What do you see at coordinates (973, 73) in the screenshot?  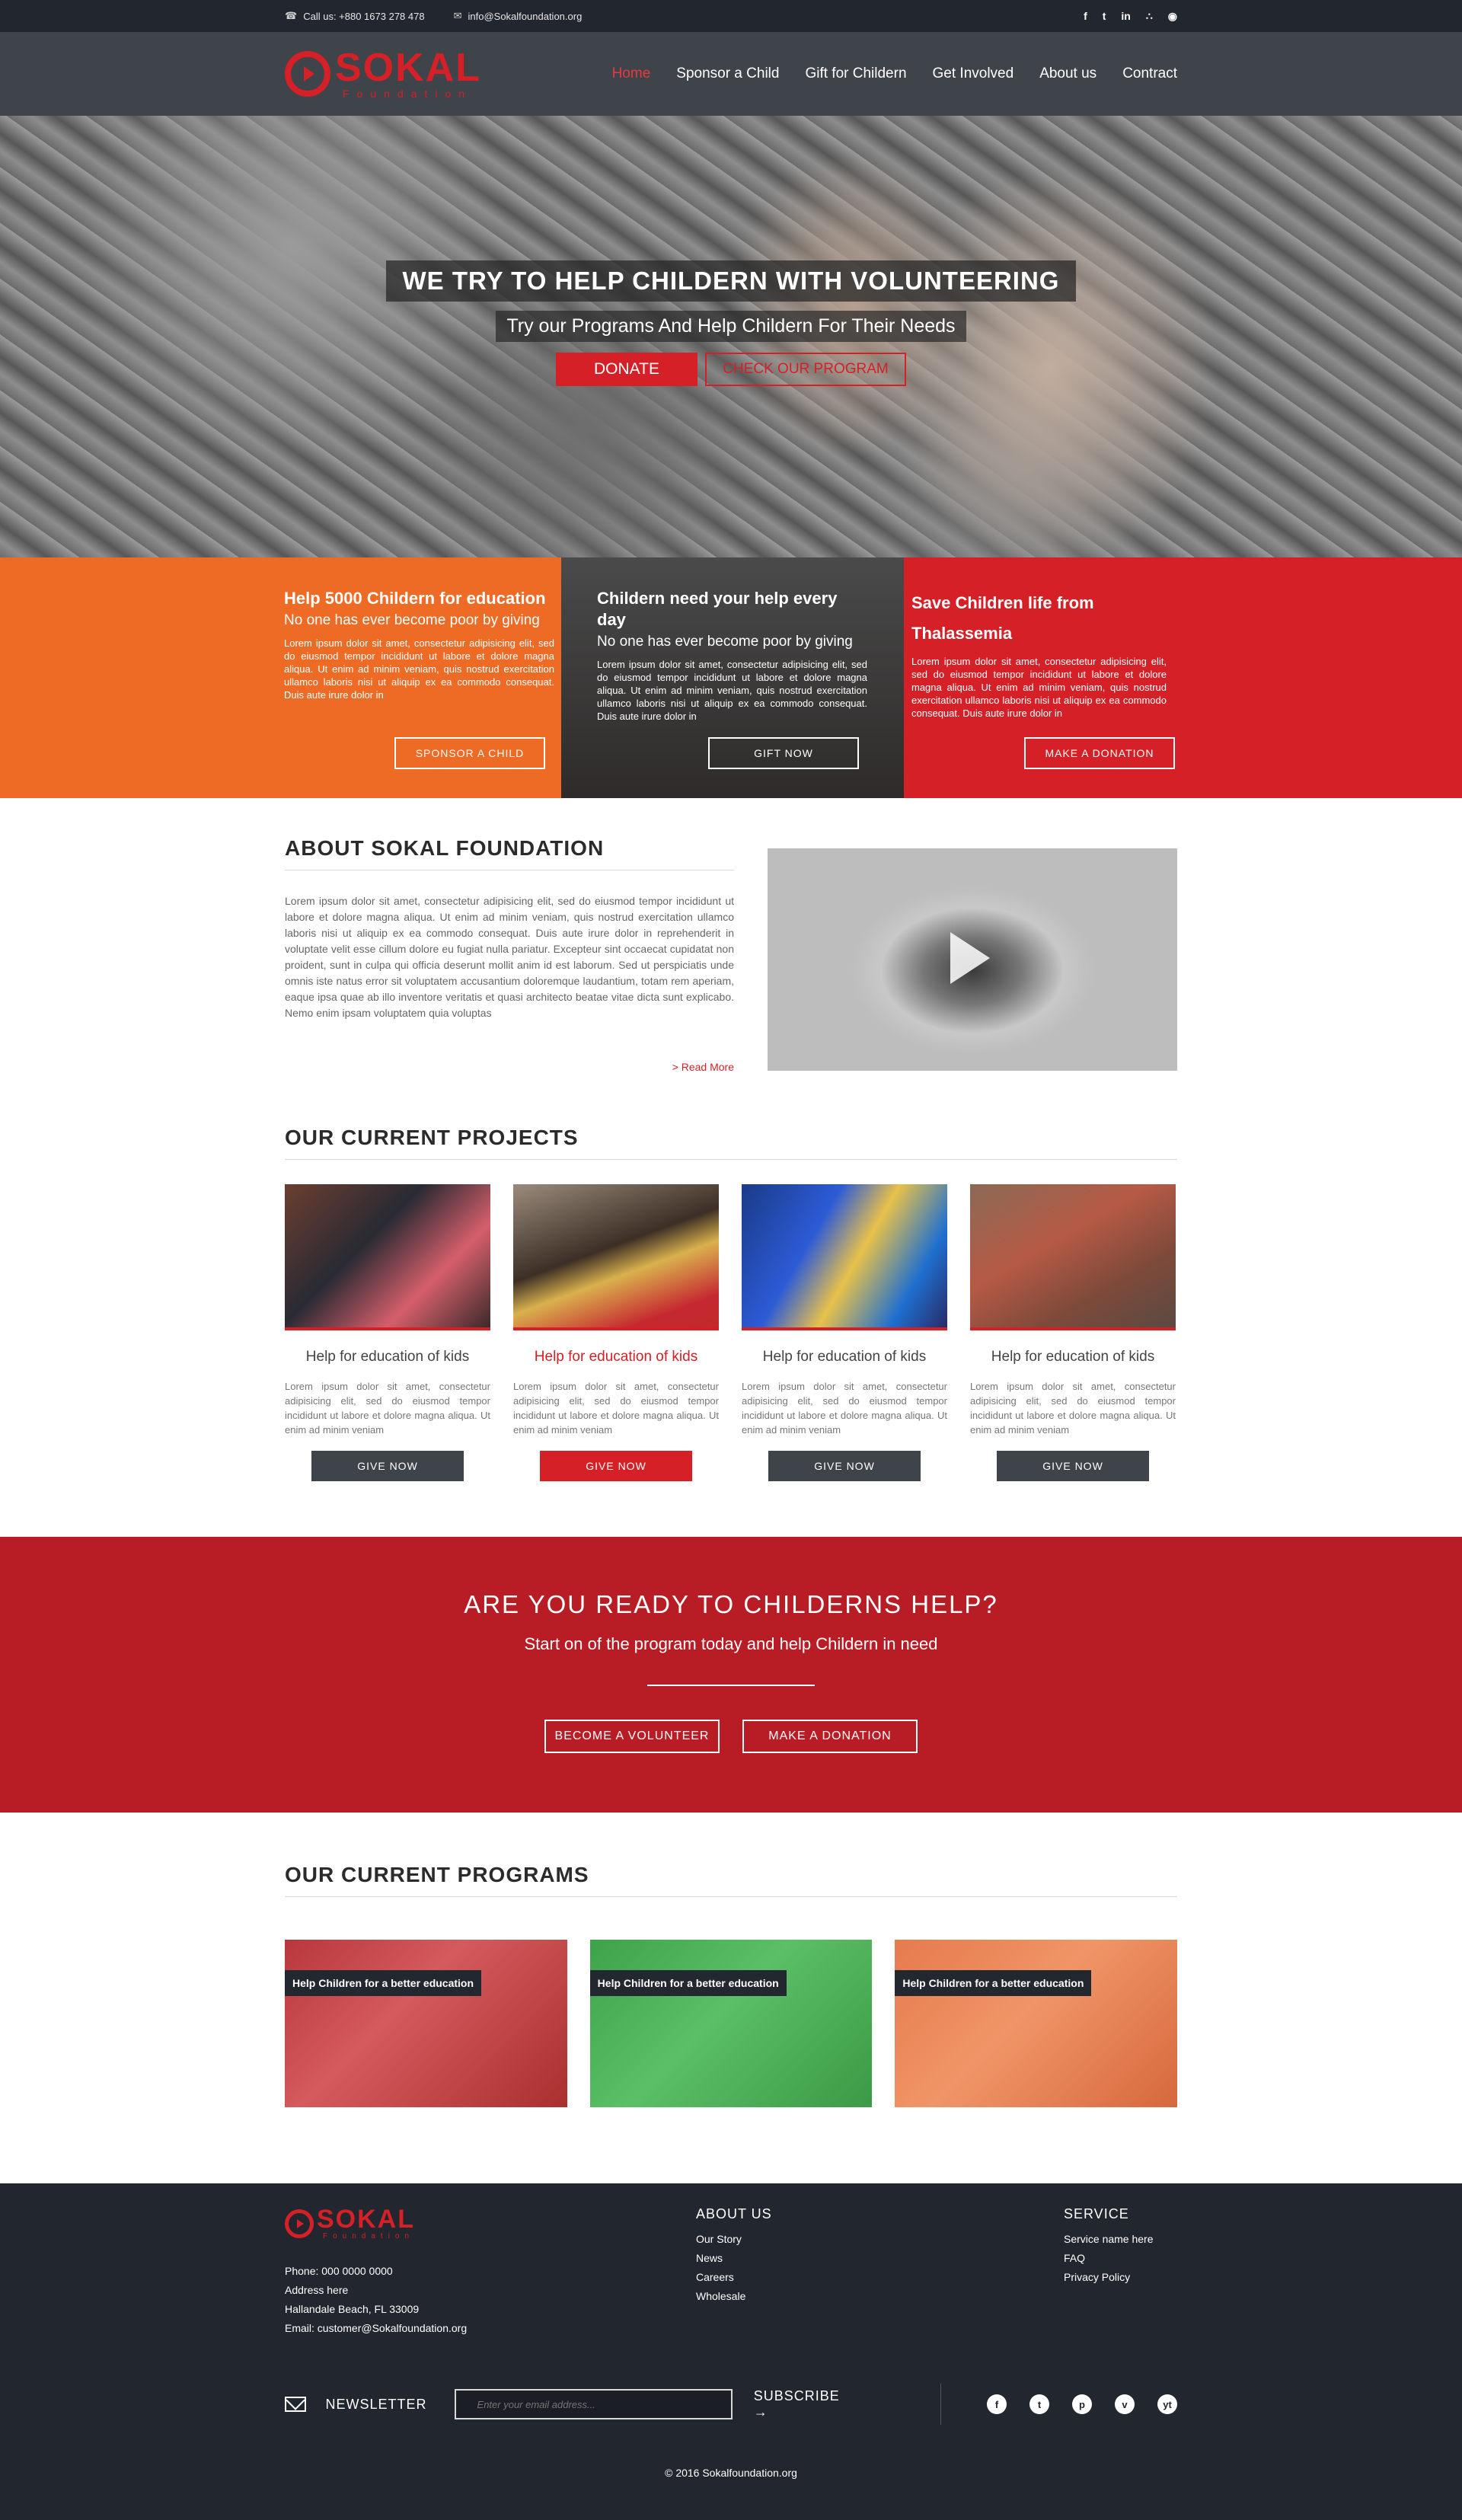 I see `nav-get-involved: Get Involved` at bounding box center [973, 73].